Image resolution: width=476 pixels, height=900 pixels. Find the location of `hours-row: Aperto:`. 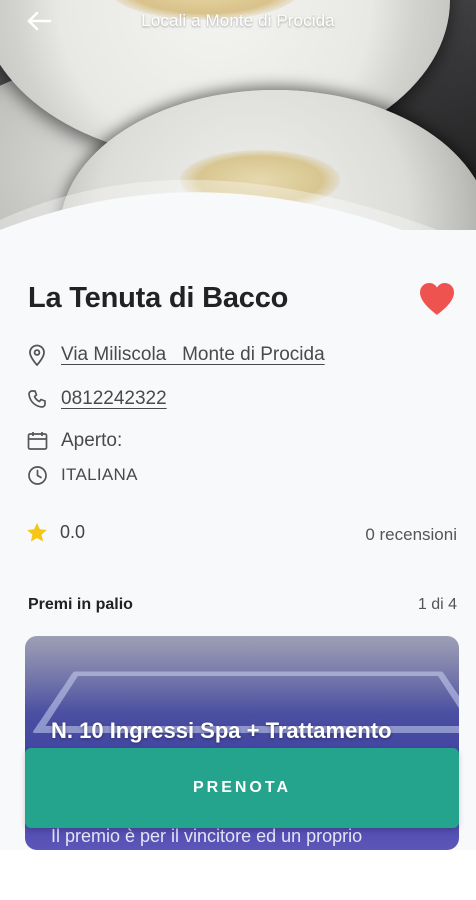

hours-row: Aperto: is located at coordinates (74, 441).